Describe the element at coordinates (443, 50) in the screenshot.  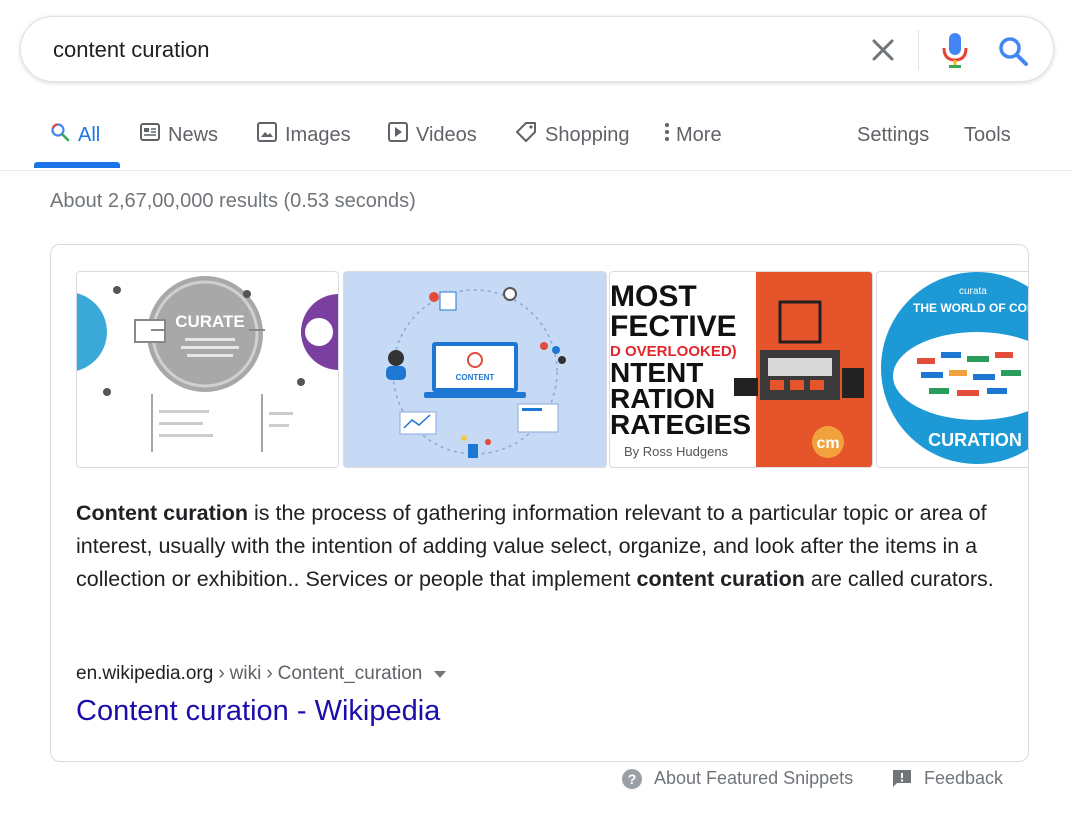
I see `search-input` at that location.